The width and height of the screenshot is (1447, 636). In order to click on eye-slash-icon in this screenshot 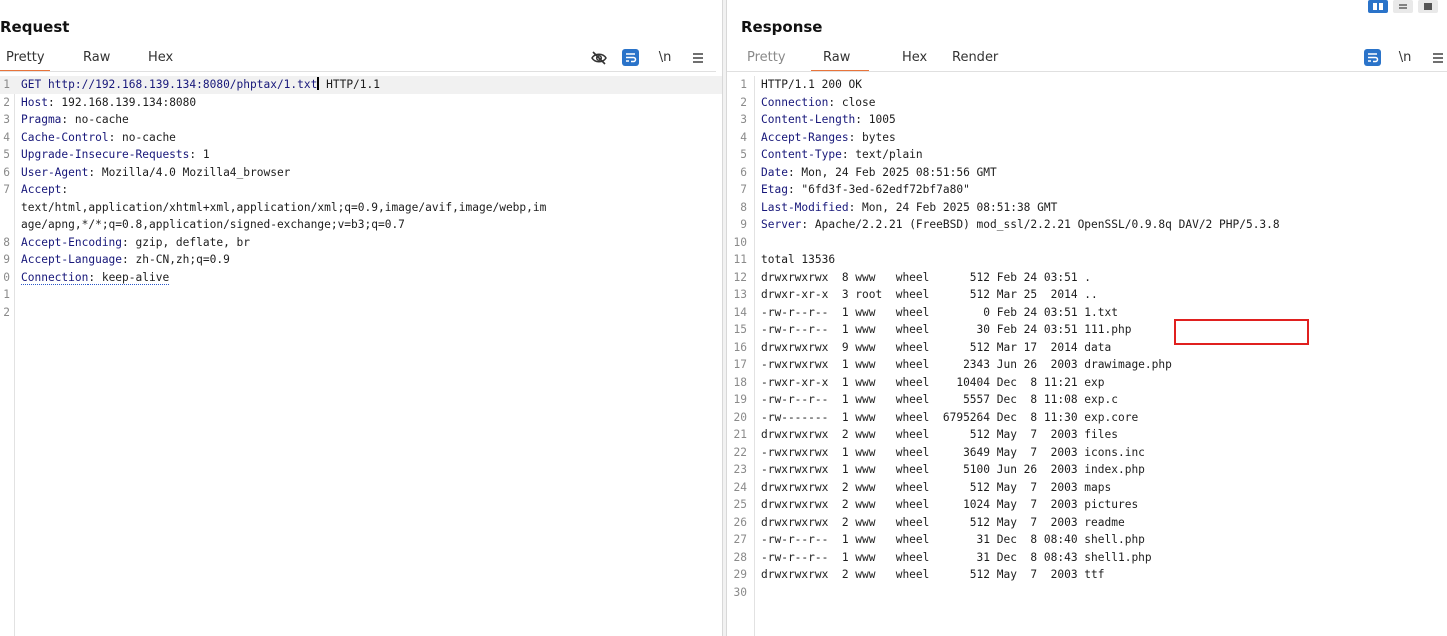, I will do `click(599, 58)`.